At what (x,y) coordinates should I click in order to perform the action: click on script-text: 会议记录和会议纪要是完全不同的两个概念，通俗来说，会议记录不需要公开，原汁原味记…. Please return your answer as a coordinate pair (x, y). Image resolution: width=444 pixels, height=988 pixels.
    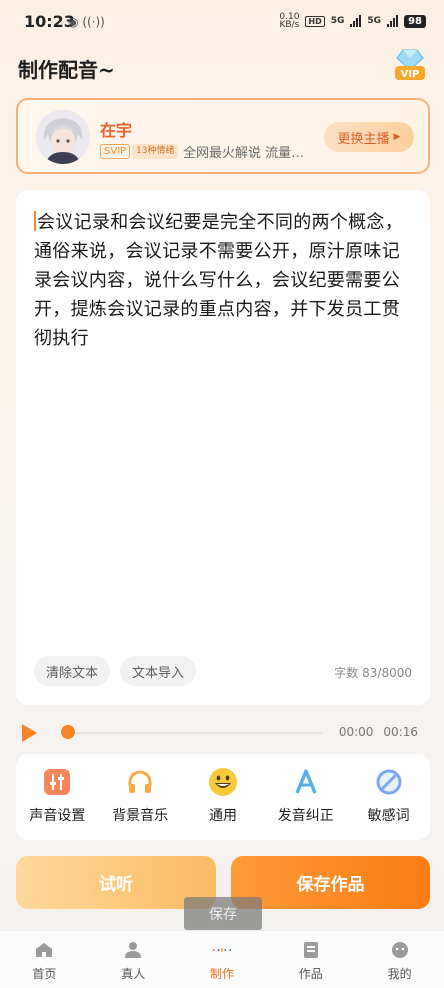
    Looking at the image, I should click on (218, 280).